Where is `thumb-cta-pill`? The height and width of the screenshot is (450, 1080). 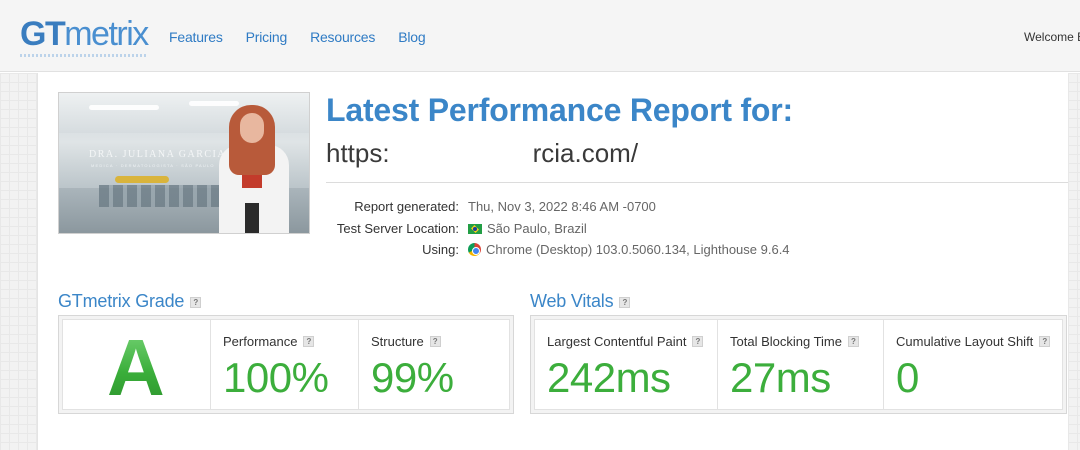 thumb-cta-pill is located at coordinates (142, 179).